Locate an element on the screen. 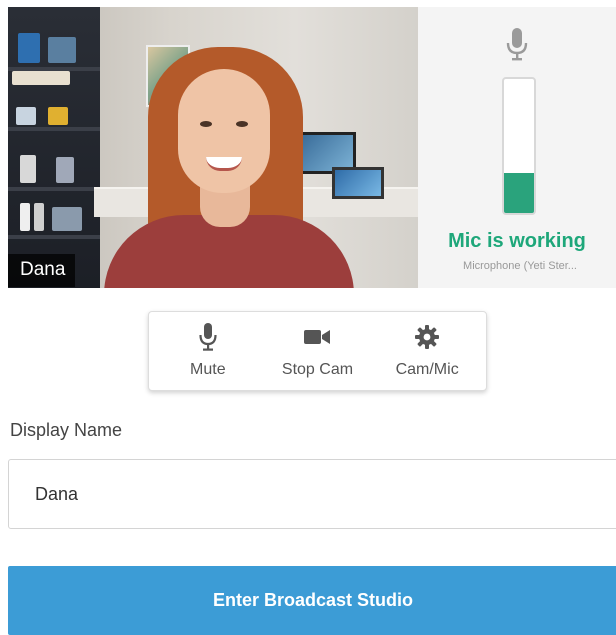  mic-status-text: Mic is working is located at coordinates (517, 241).